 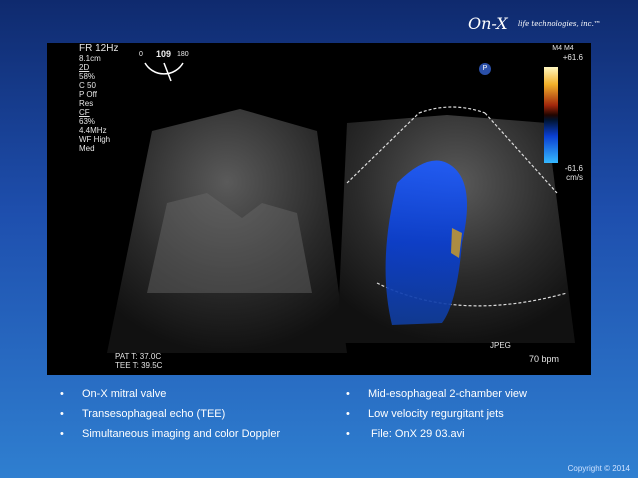 I want to click on probe-angle-indicator: 0 109 180, so click(x=164, y=69).